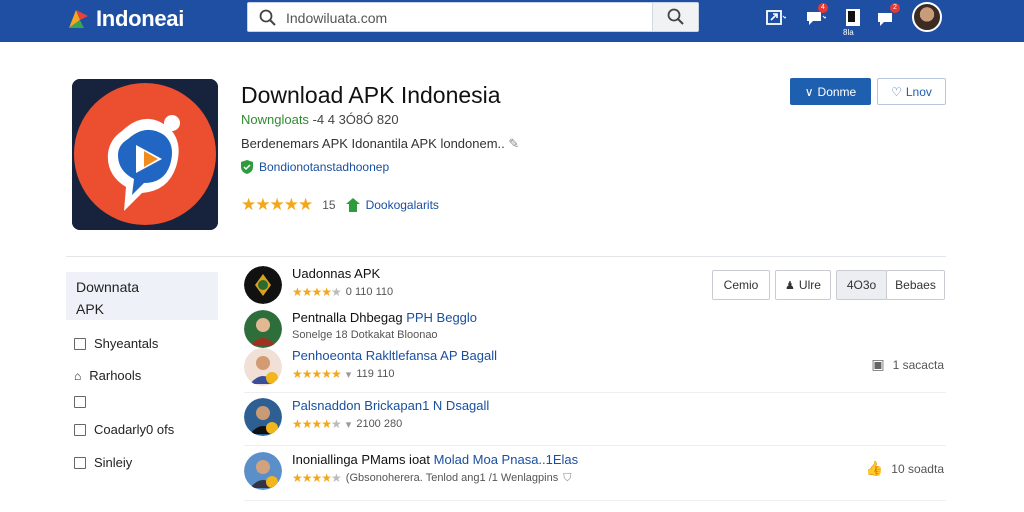  What do you see at coordinates (905, 468) in the screenshot?
I see `list-item-action: 👍 10 soadta` at bounding box center [905, 468].